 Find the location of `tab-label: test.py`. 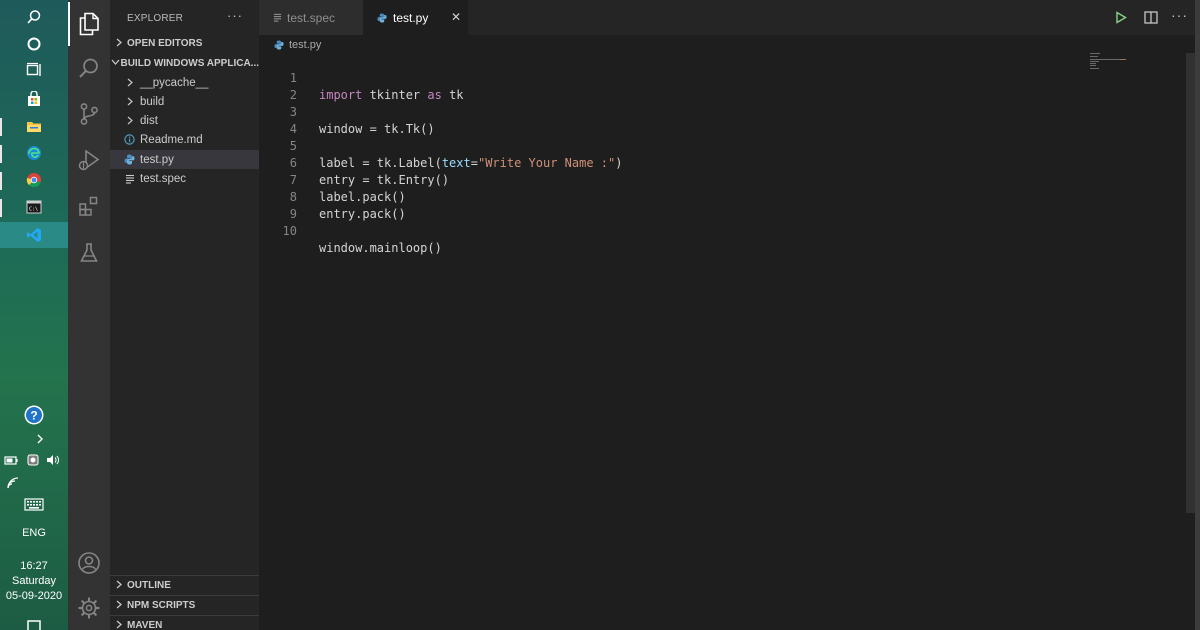

tab-label: test.py is located at coordinates (411, 17).